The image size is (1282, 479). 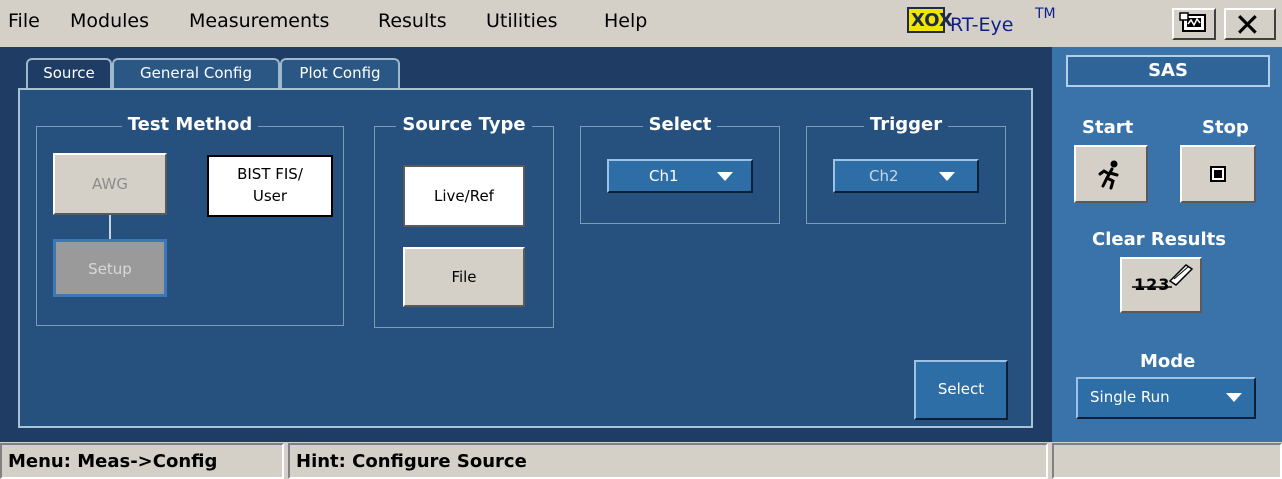 I want to click on app-name: RT-Eye, so click(x=982, y=25).